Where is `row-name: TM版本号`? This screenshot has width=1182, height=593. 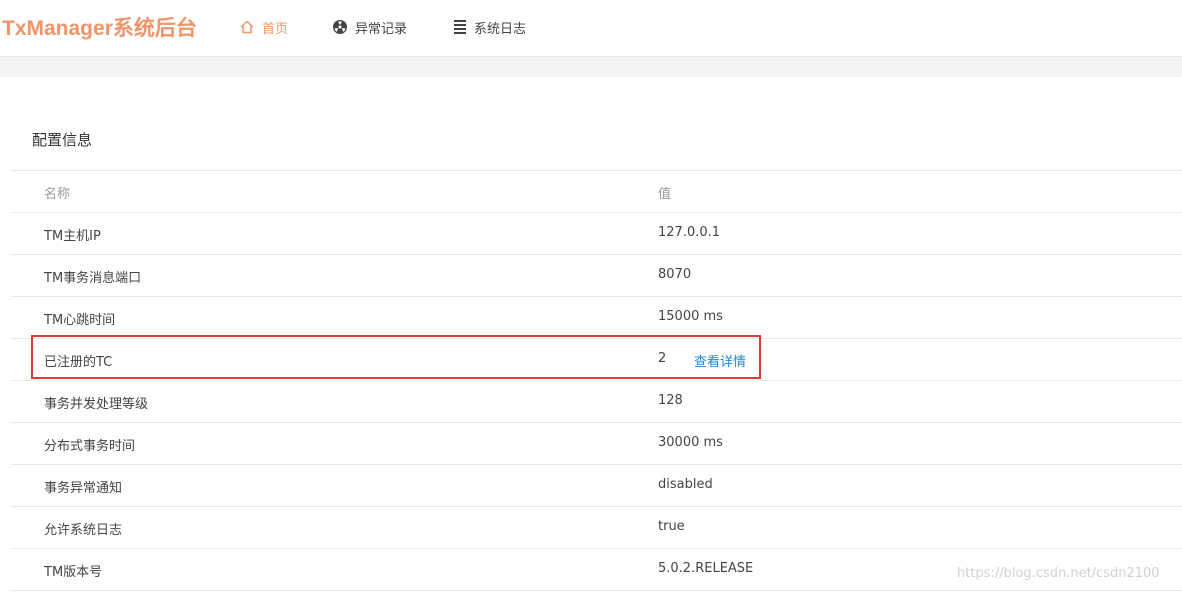 row-name: TM版本号 is located at coordinates (73, 572).